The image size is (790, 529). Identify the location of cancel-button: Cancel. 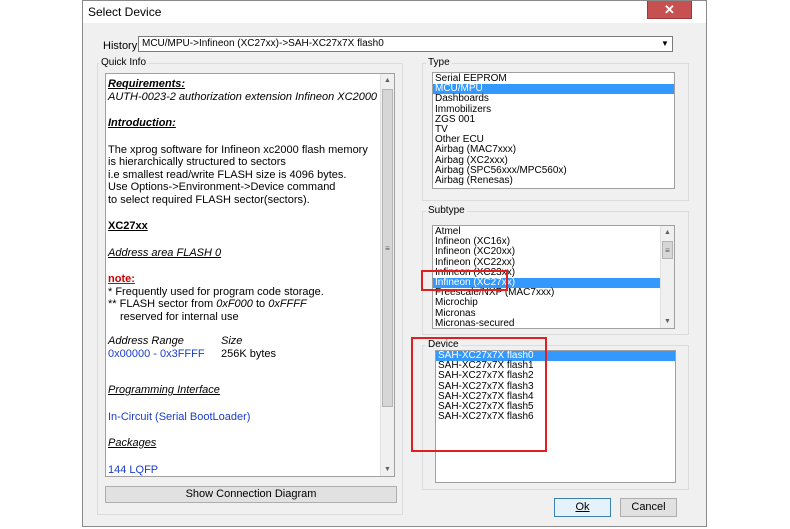
(648, 507).